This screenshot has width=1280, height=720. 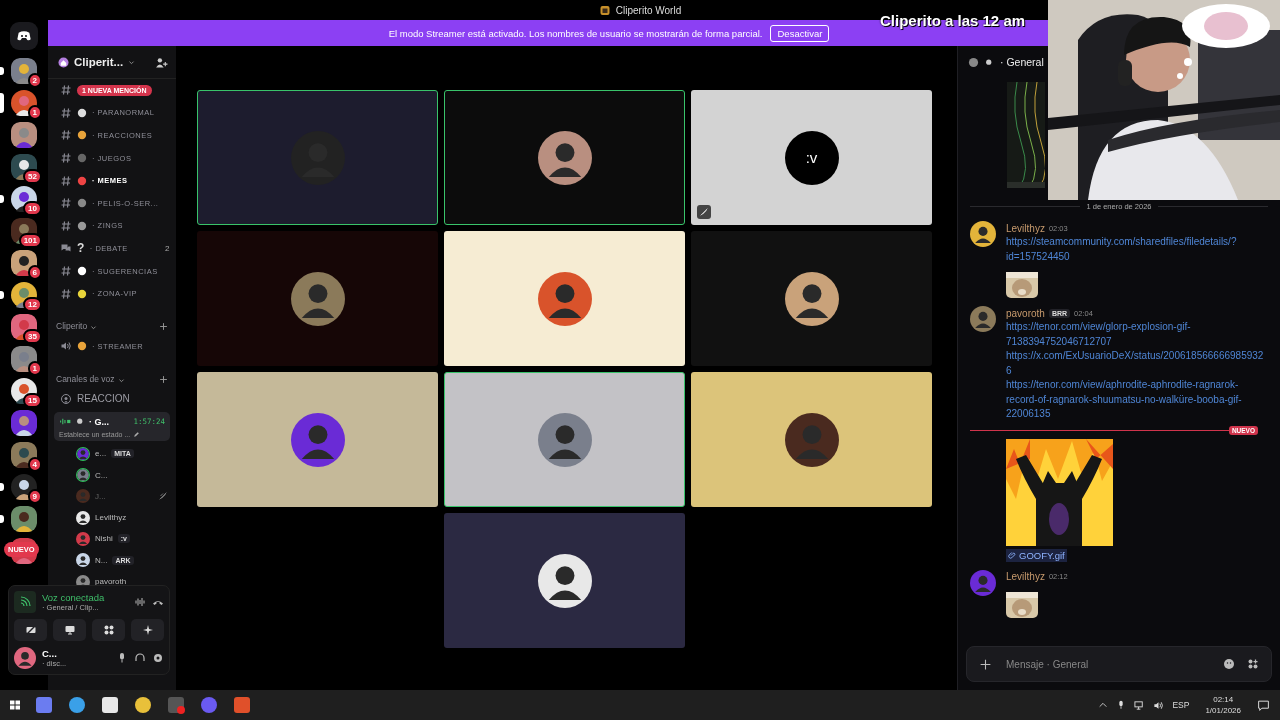 I want to click on user-name: pavoroth, so click(x=111, y=582).